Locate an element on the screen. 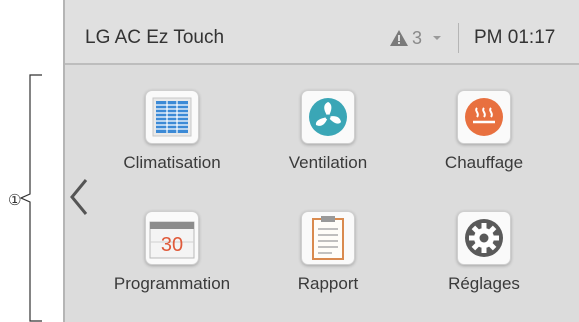 The width and height of the screenshot is (579, 322). chevron-left-icon is located at coordinates (79, 197).